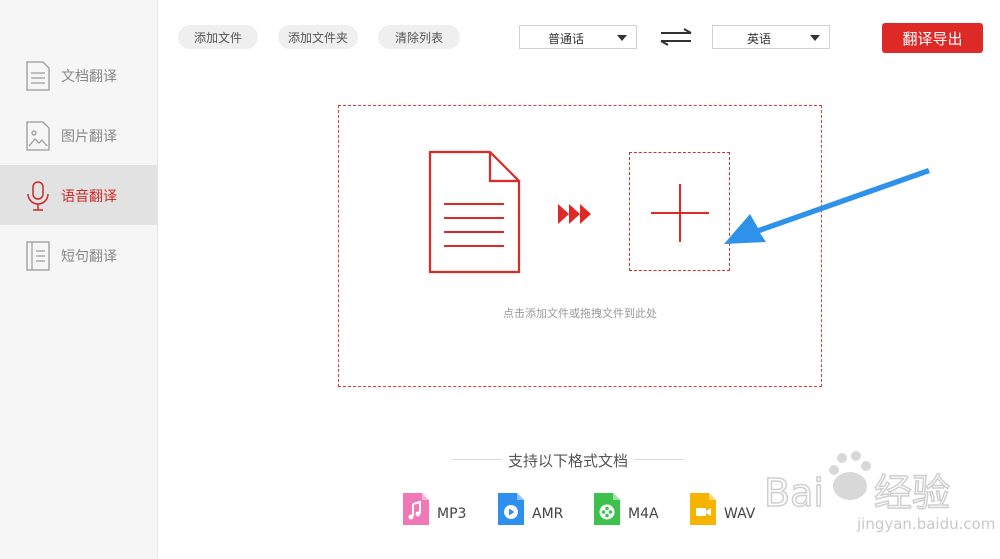 This screenshot has width=1000, height=559. I want to click on add-folder-button: 添加文件夹, so click(318, 37).